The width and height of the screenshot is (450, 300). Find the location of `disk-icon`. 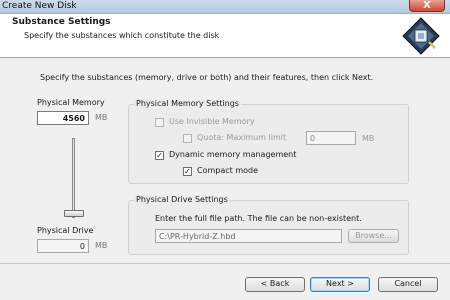

disk-icon is located at coordinates (421, 36).